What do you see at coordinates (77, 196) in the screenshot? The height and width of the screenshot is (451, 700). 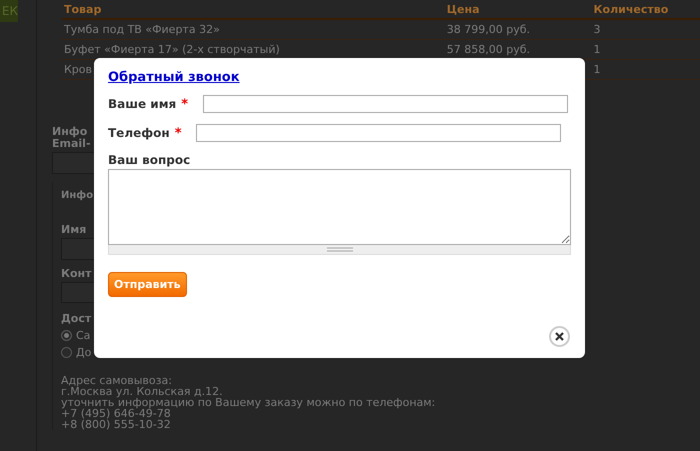 I see `panel-title: Инфо` at bounding box center [77, 196].